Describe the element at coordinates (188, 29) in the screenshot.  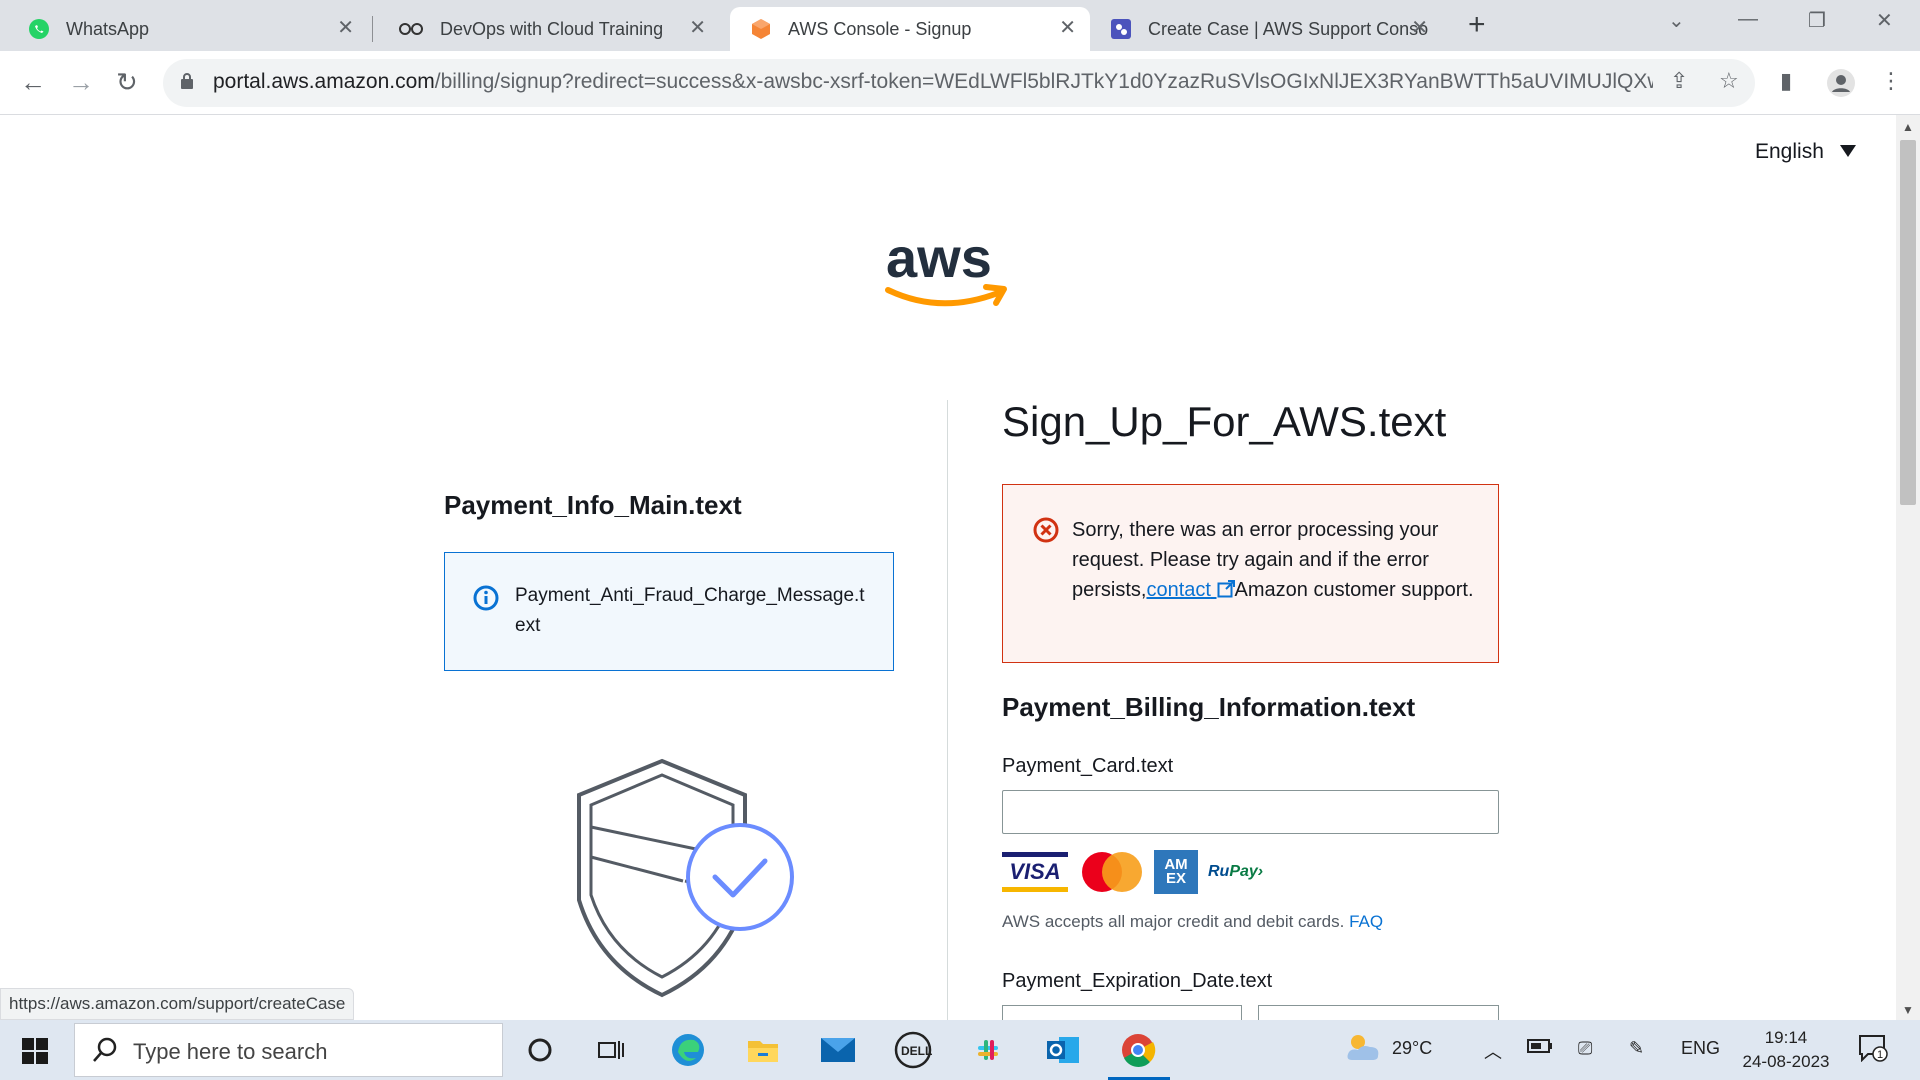
I see `tab-whatsapp: WhatsApp ✕` at that location.